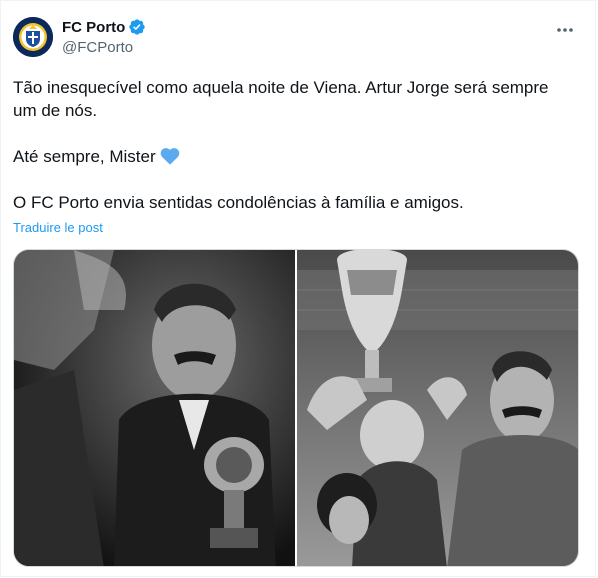  I want to click on tweet-line-2-text: Até sempre, Mister, so click(84, 156).